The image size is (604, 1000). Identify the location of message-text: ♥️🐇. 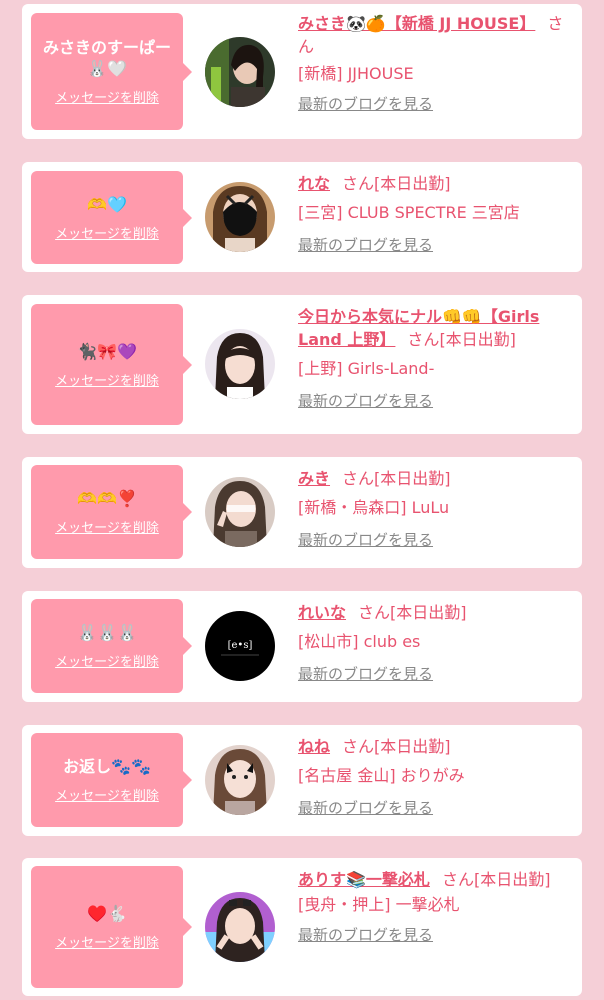
(107, 913).